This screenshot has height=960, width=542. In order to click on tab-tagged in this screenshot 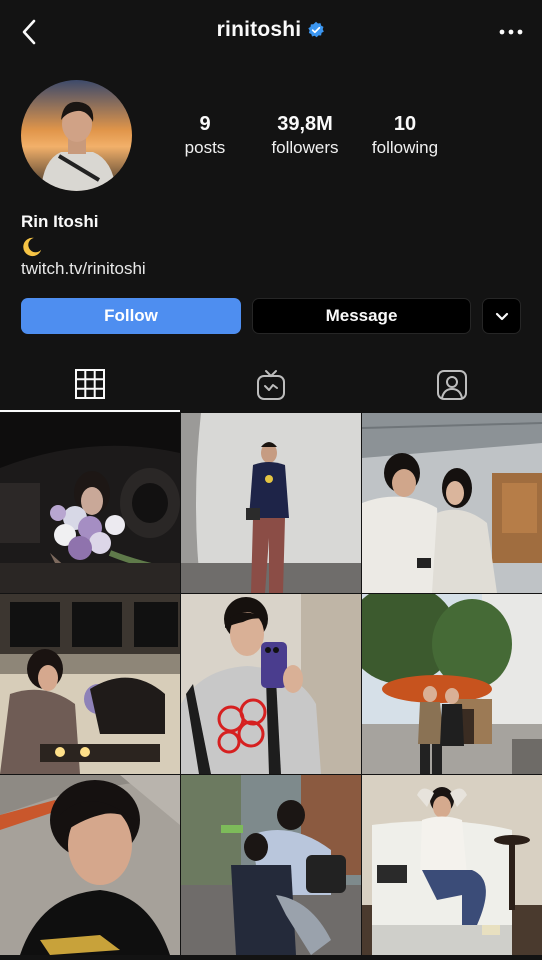, I will do `click(452, 384)`.